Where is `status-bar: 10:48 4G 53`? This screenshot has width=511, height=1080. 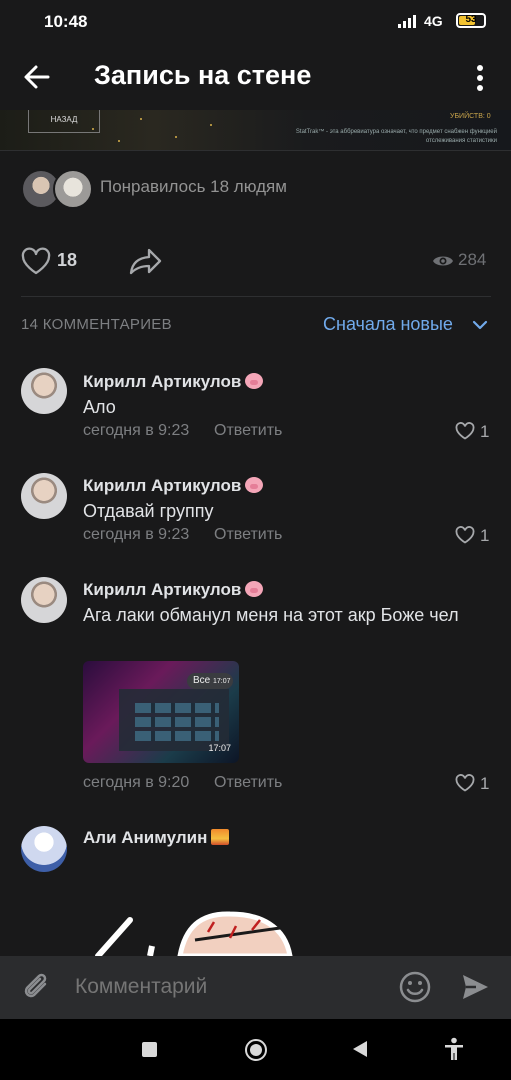 status-bar: 10:48 4G 53 is located at coordinates (255, 22).